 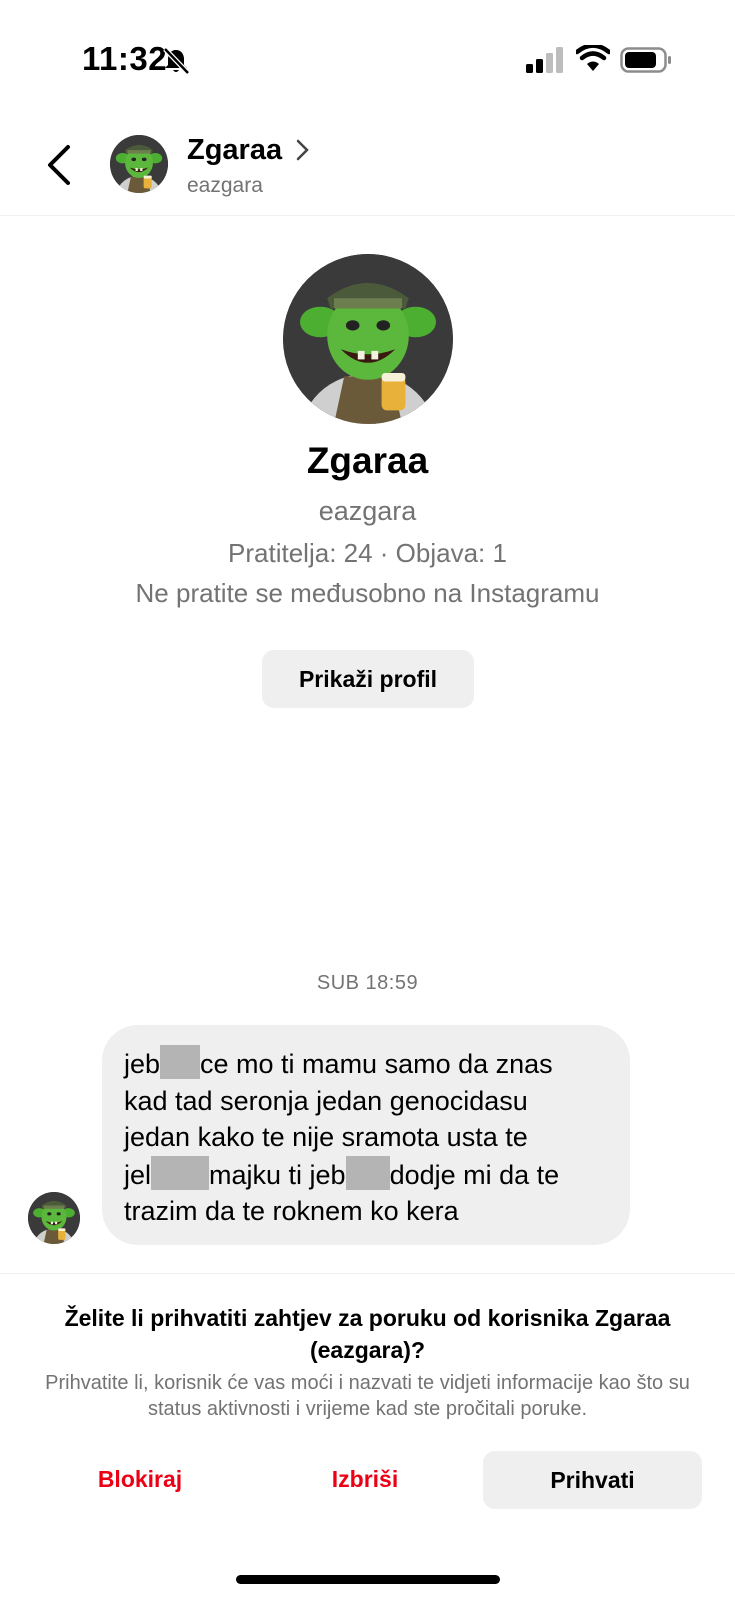 What do you see at coordinates (176, 61) in the screenshot?
I see `bell-slash-icon` at bounding box center [176, 61].